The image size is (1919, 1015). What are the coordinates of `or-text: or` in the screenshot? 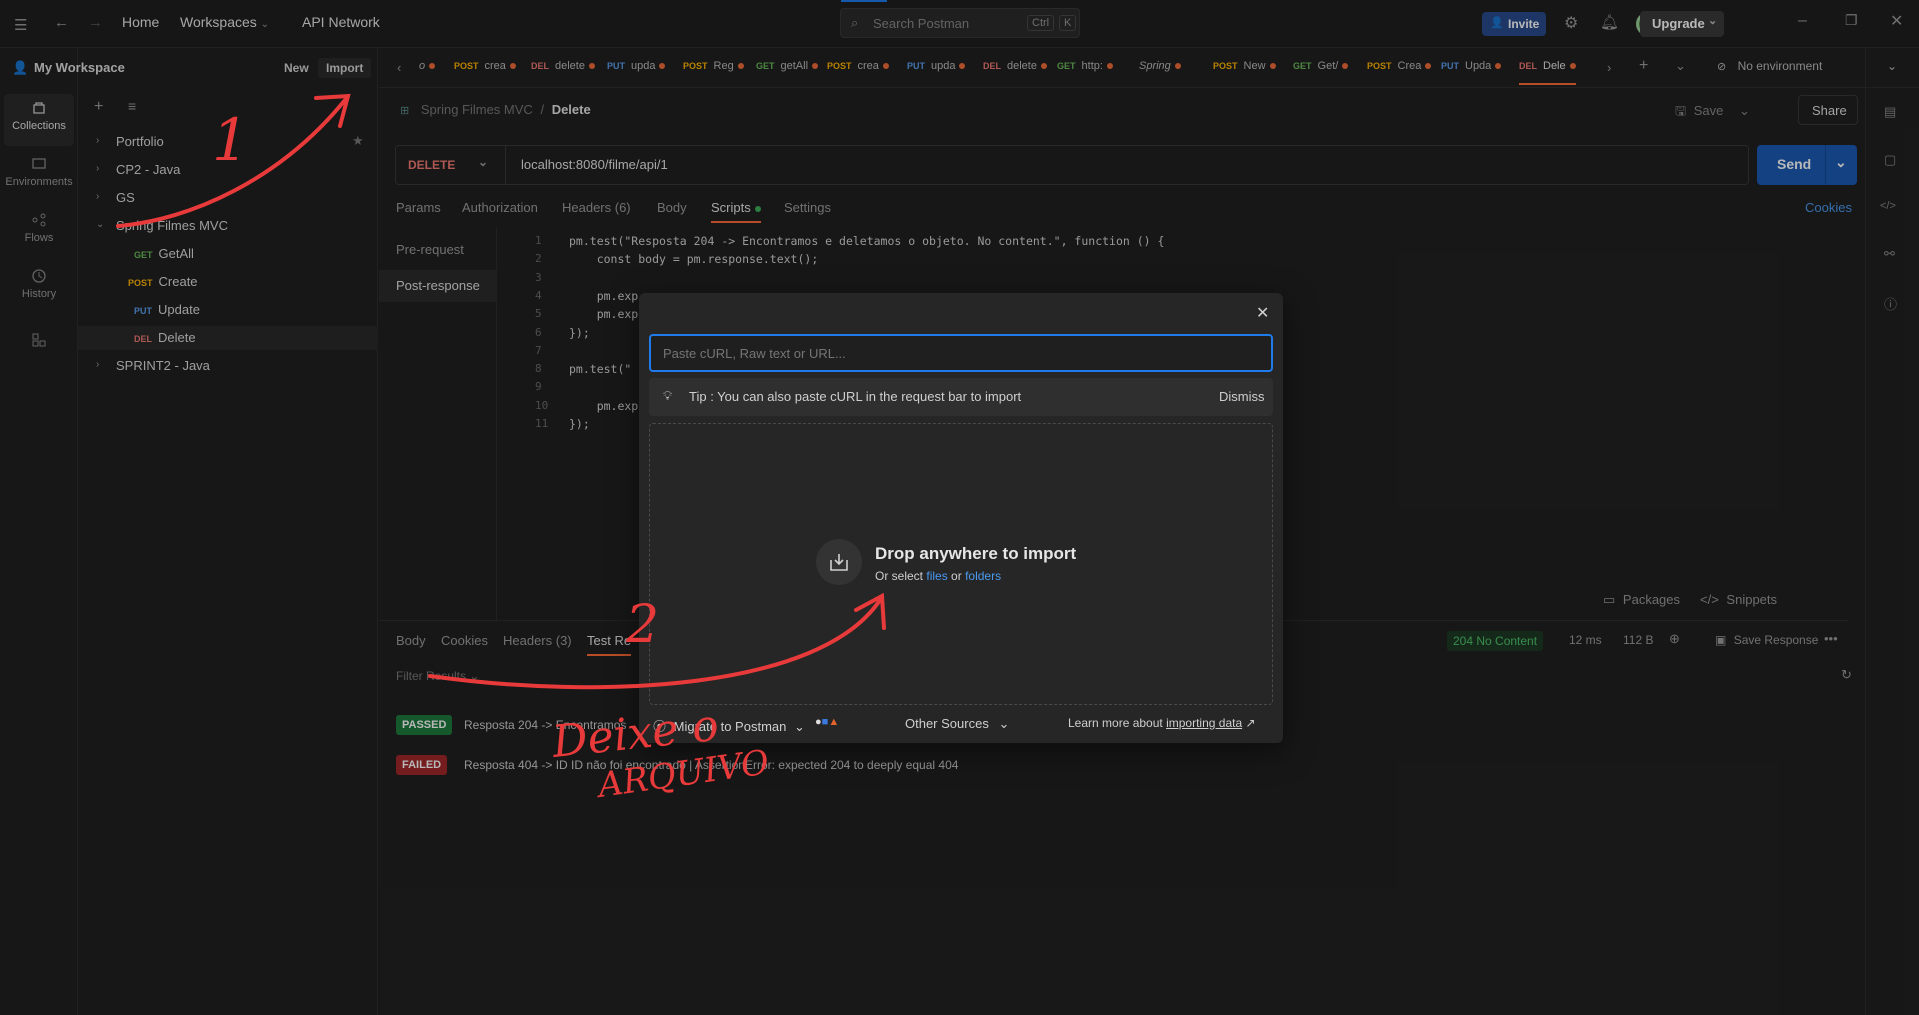 It's located at (956, 576).